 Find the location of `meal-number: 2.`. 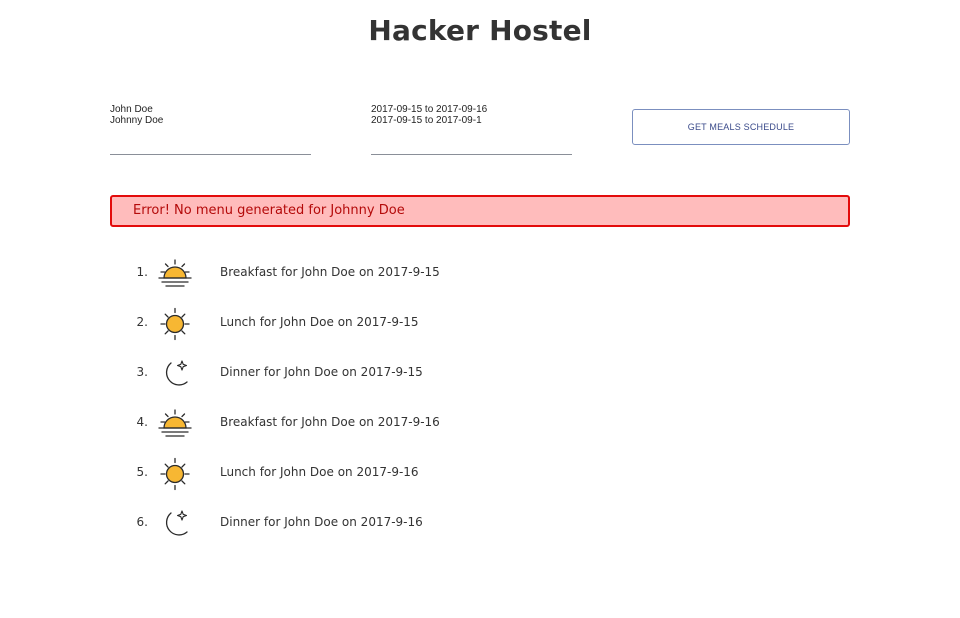

meal-number: 2. is located at coordinates (142, 322).